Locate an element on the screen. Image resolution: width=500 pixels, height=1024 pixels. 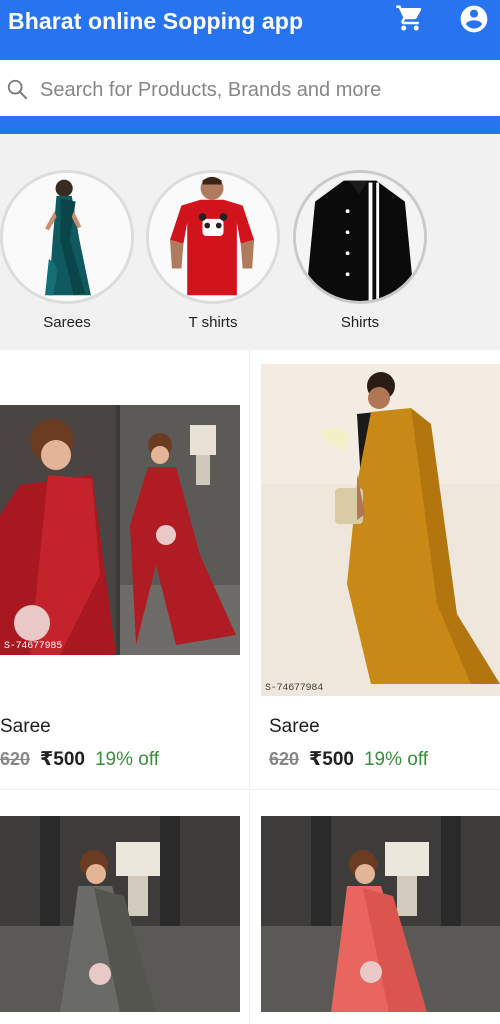
category-shirts: Shirts is located at coordinates (360, 255).